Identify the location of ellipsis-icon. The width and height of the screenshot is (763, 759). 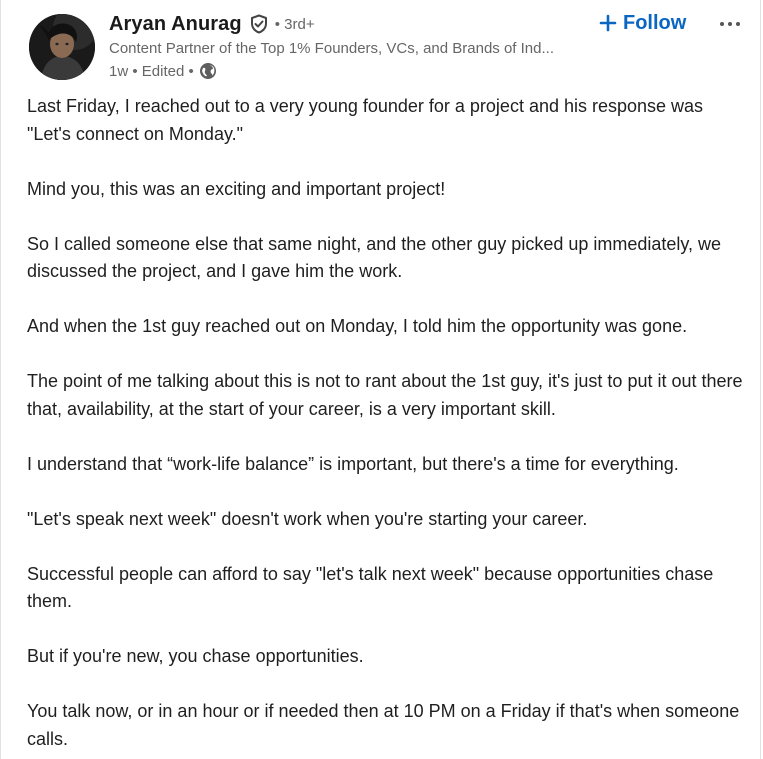
(730, 23).